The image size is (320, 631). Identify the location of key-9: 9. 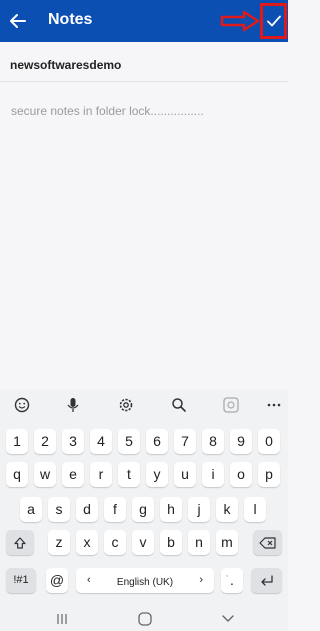
(241, 441).